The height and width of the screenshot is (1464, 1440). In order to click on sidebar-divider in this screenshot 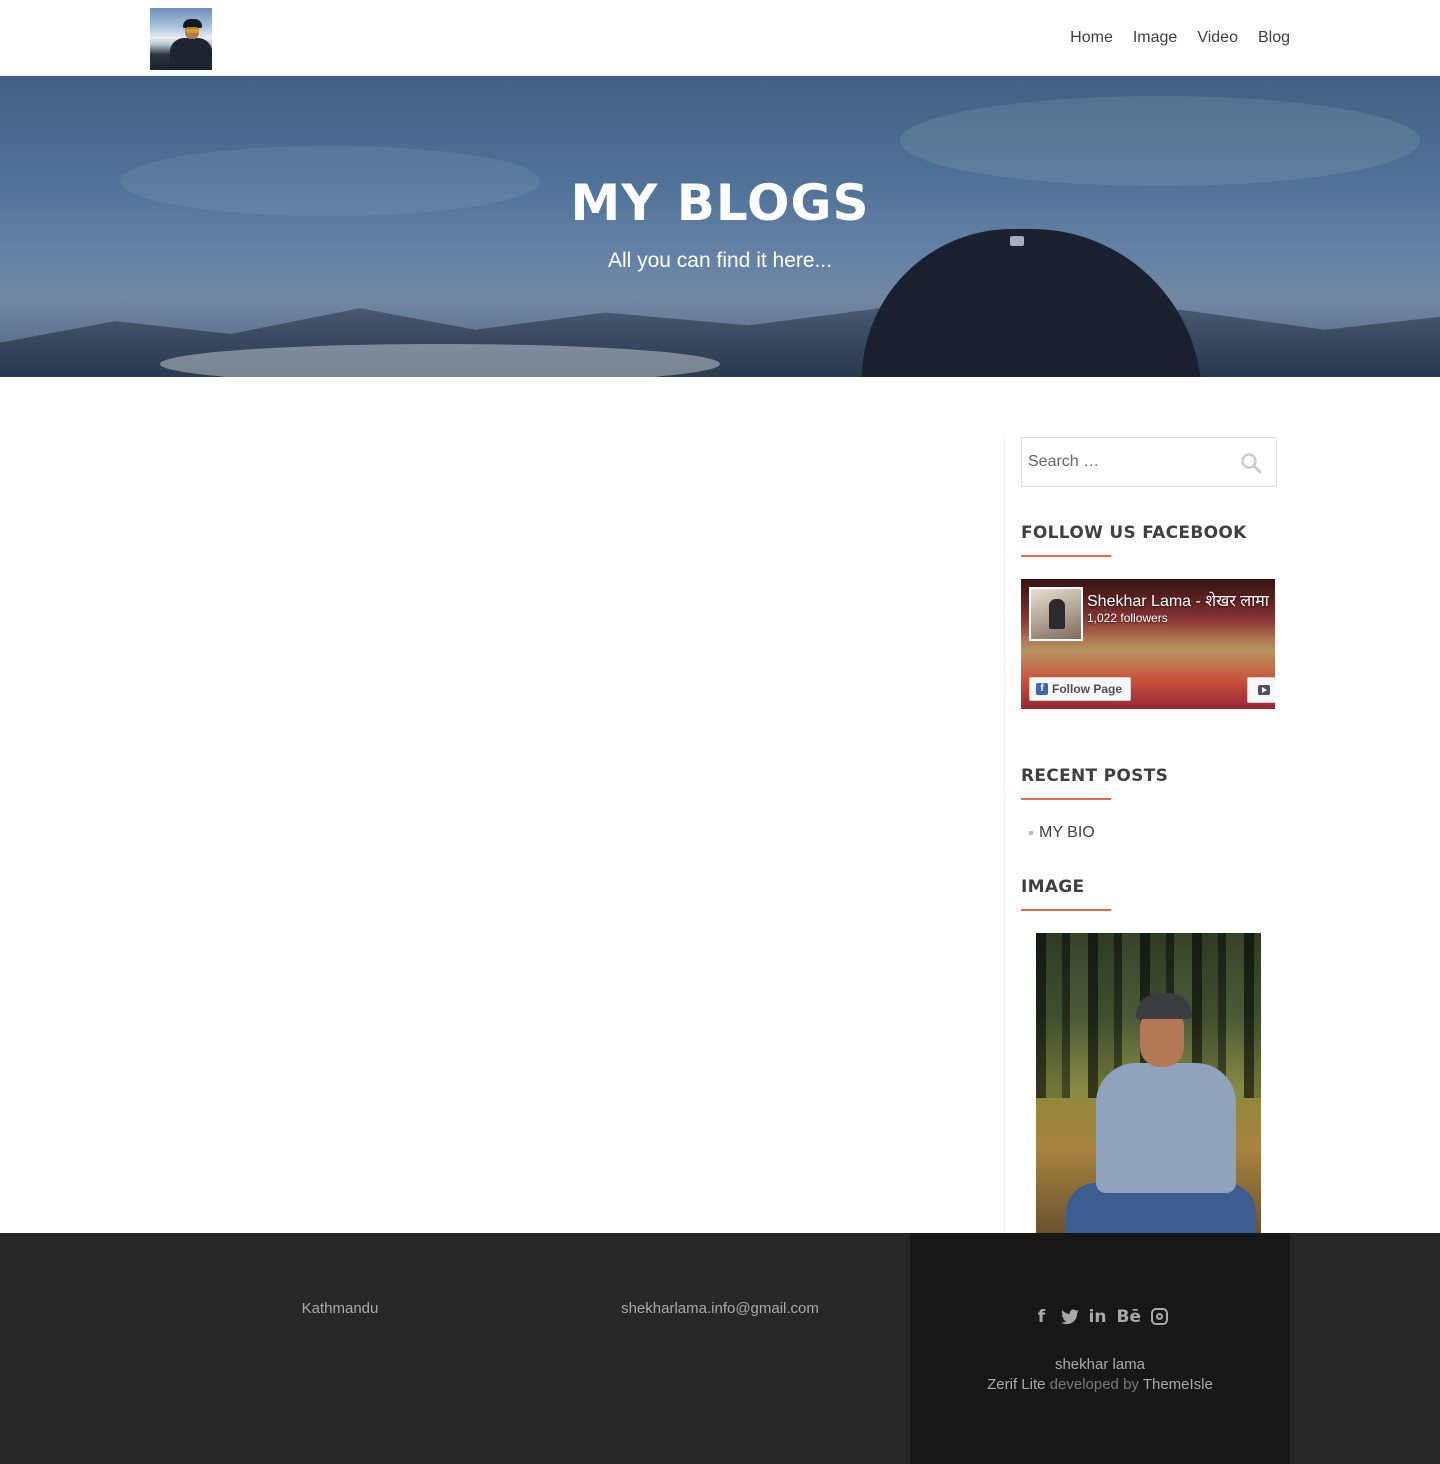, I will do `click(1004, 835)`.